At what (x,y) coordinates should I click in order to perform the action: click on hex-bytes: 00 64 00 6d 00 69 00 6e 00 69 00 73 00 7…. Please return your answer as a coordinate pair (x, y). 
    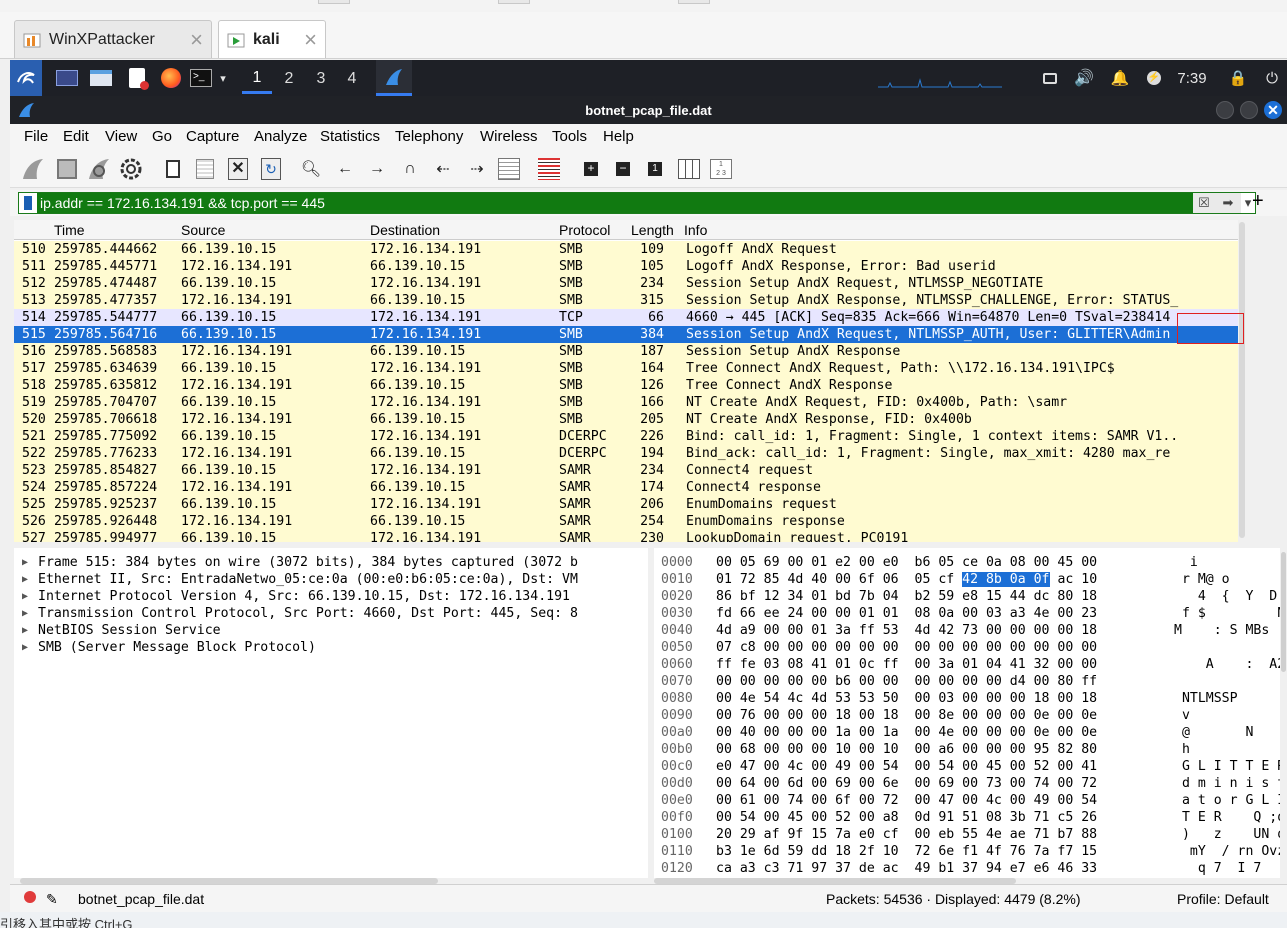
    Looking at the image, I should click on (906, 783).